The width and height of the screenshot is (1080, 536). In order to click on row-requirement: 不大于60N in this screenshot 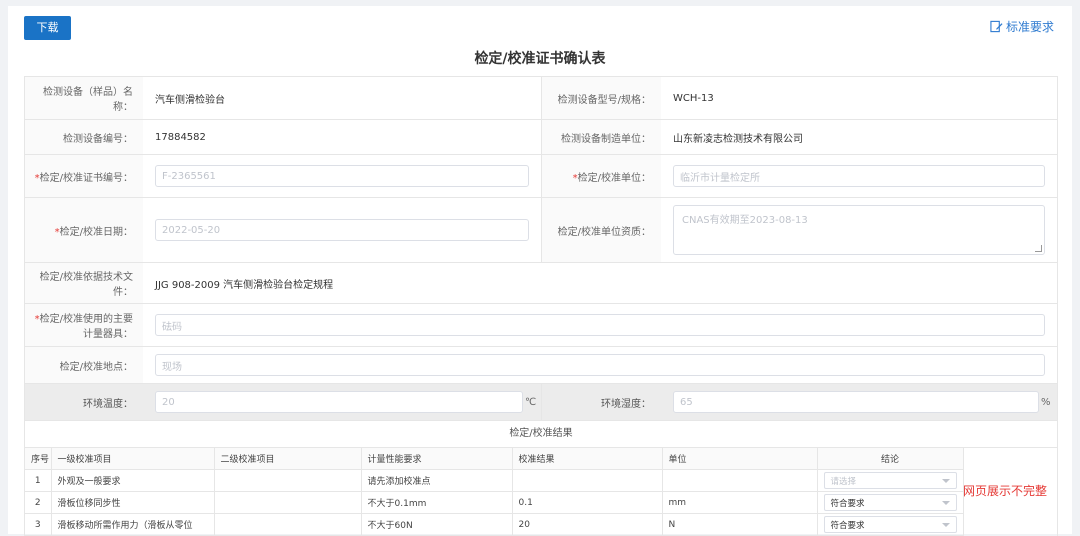, I will do `click(437, 524)`.